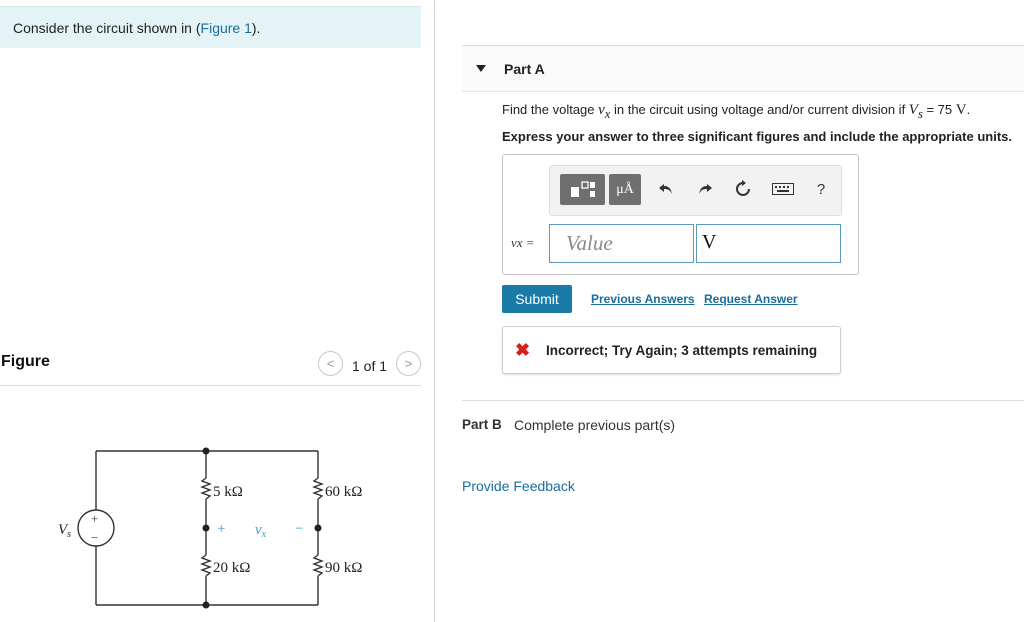 The image size is (1024, 622). I want to click on chevron-right-icon: >, so click(408, 363).